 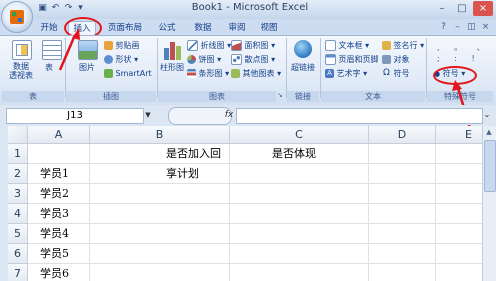 What do you see at coordinates (42, 8) in the screenshot?
I see `save-icon: ▣` at bounding box center [42, 8].